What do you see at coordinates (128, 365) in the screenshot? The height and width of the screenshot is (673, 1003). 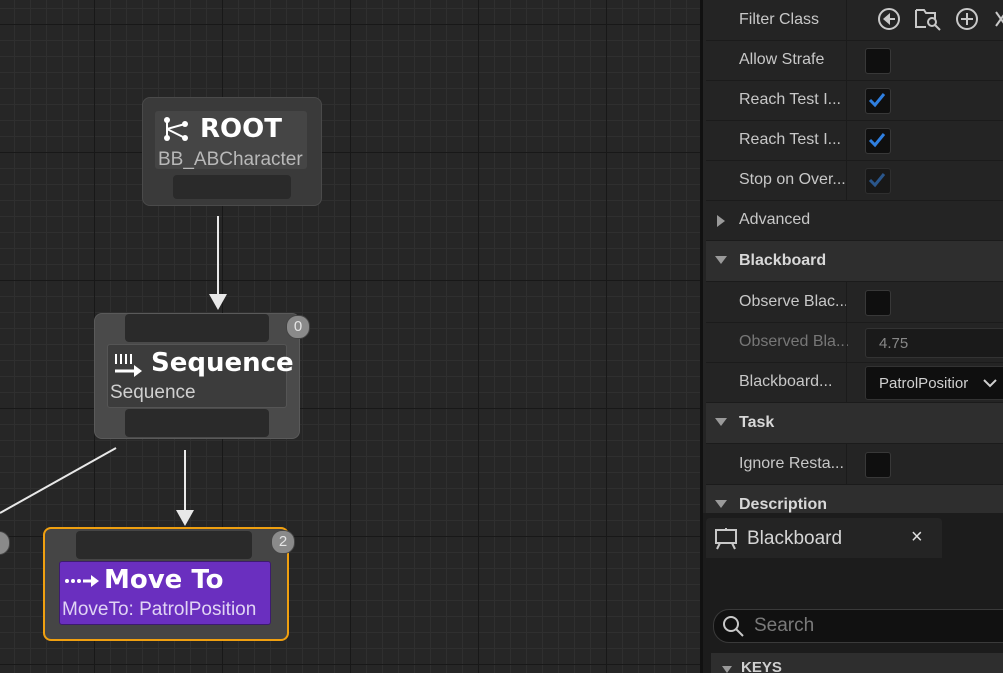 I see `sequence-icon` at bounding box center [128, 365].